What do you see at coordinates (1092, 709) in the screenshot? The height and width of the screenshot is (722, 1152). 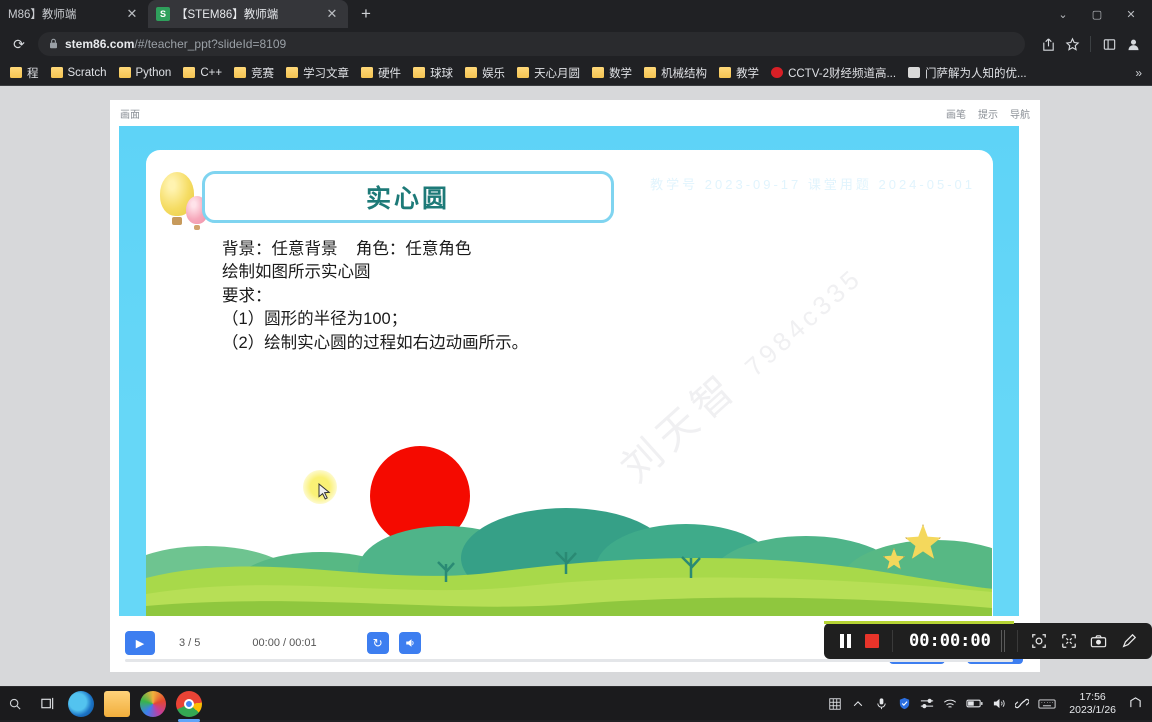 I see `clock-date: 2023/1/26` at bounding box center [1092, 709].